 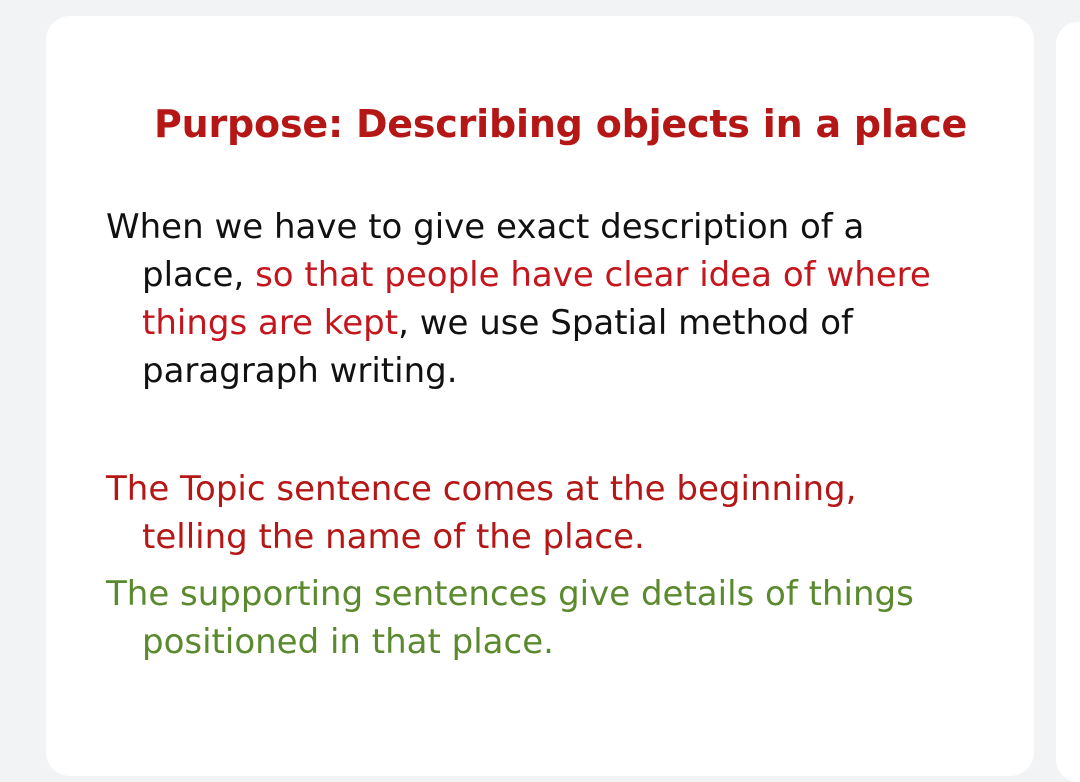 What do you see at coordinates (23, 376) in the screenshot?
I see `background-left` at bounding box center [23, 376].